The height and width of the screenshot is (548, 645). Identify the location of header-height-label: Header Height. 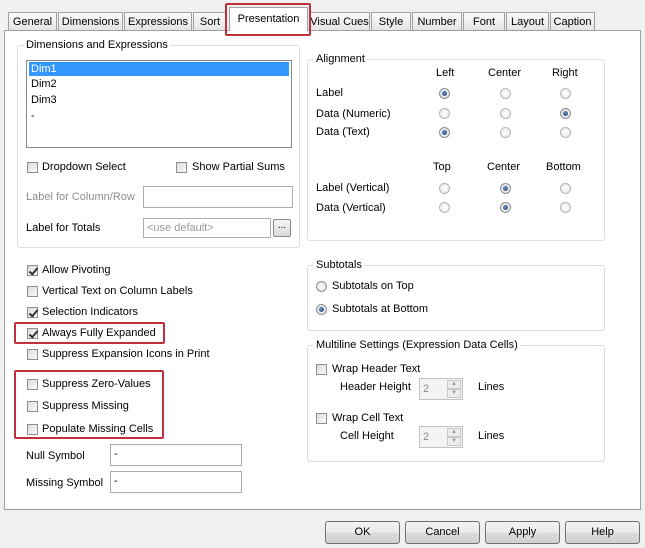
(375, 387).